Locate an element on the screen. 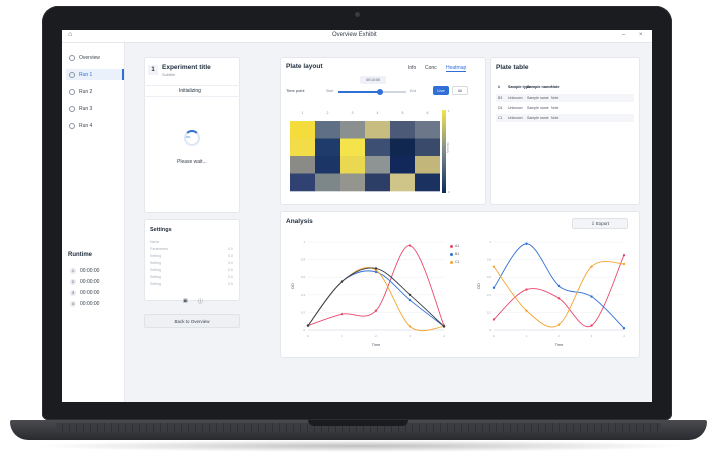 The image size is (717, 465). runtime-item: 1 00:00:00 is located at coordinates (84, 271).